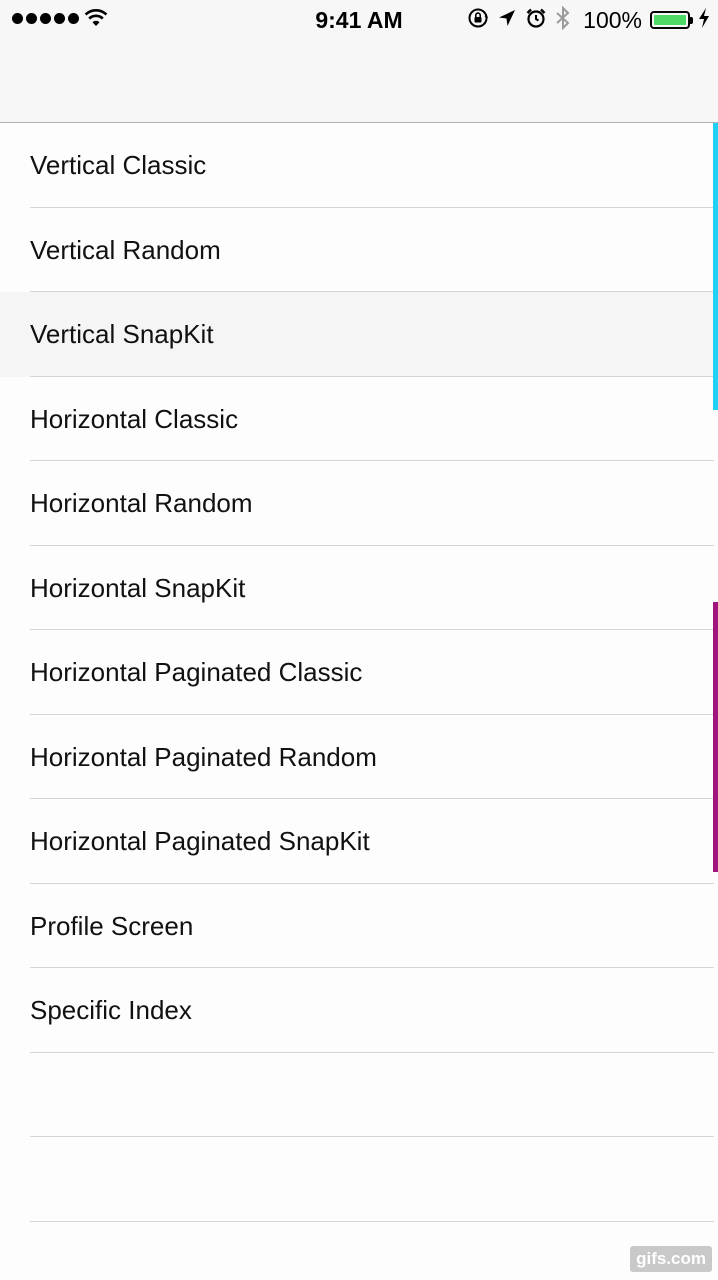  What do you see at coordinates (715, 266) in the screenshot?
I see `cyan-accent-bar` at bounding box center [715, 266].